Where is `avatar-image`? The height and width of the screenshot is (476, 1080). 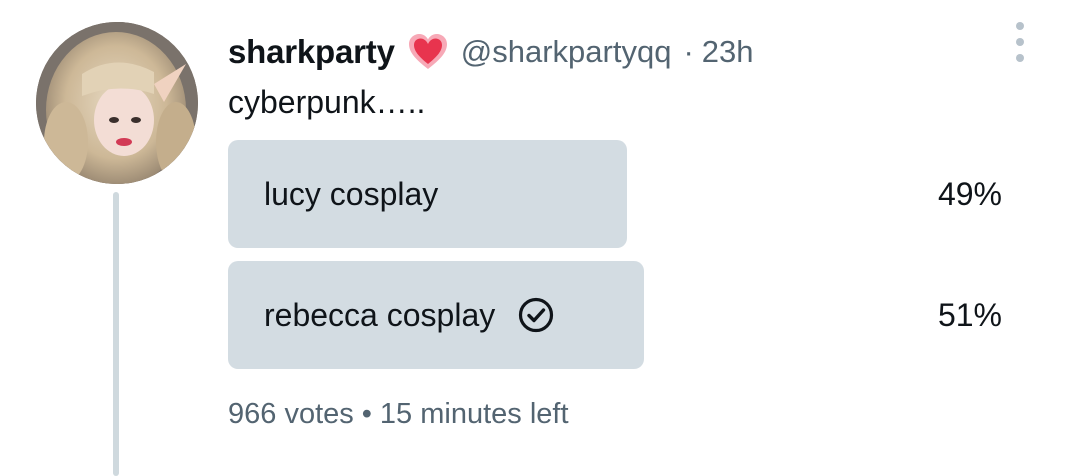
avatar-image is located at coordinates (117, 103).